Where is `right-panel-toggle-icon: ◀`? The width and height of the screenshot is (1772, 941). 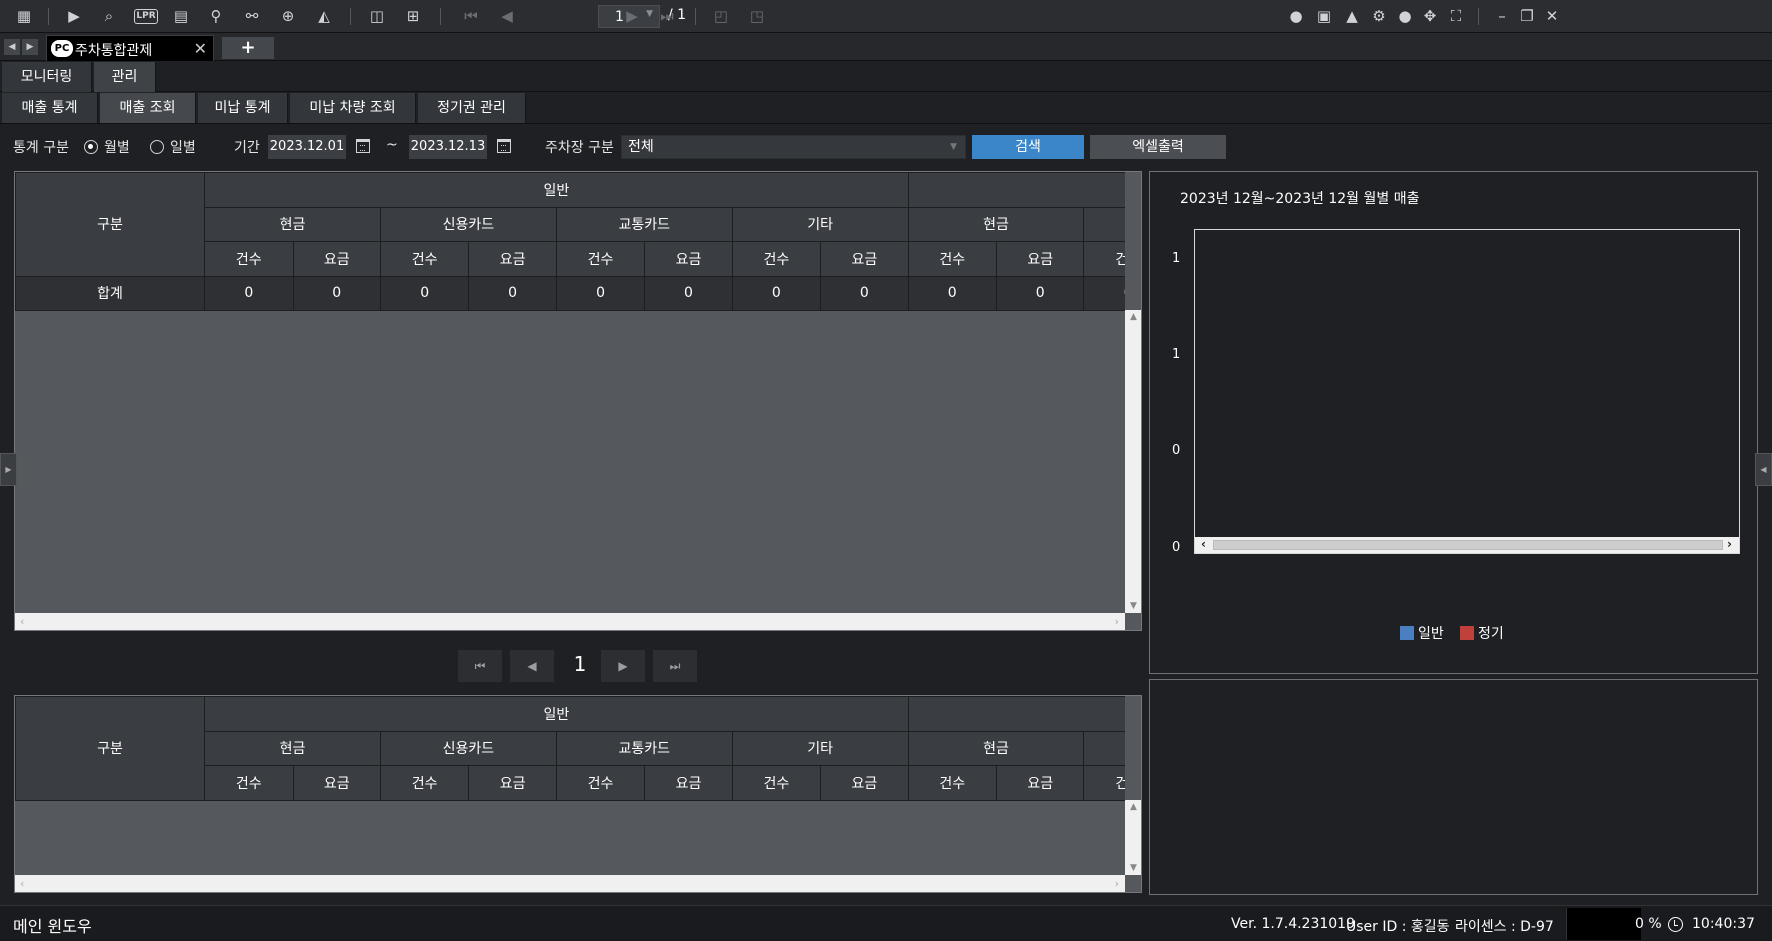 right-panel-toggle-icon: ◀ is located at coordinates (1763, 469).